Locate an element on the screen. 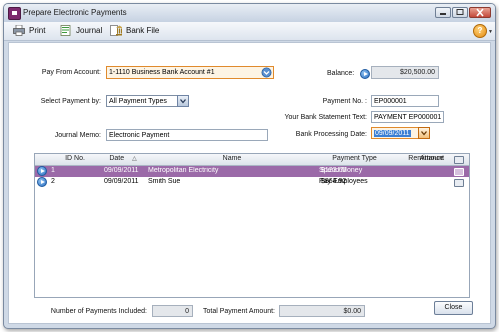 Image resolution: width=499 pixels, height=332 pixels. journal-memo-value: Electronic Payment is located at coordinates (139, 135).